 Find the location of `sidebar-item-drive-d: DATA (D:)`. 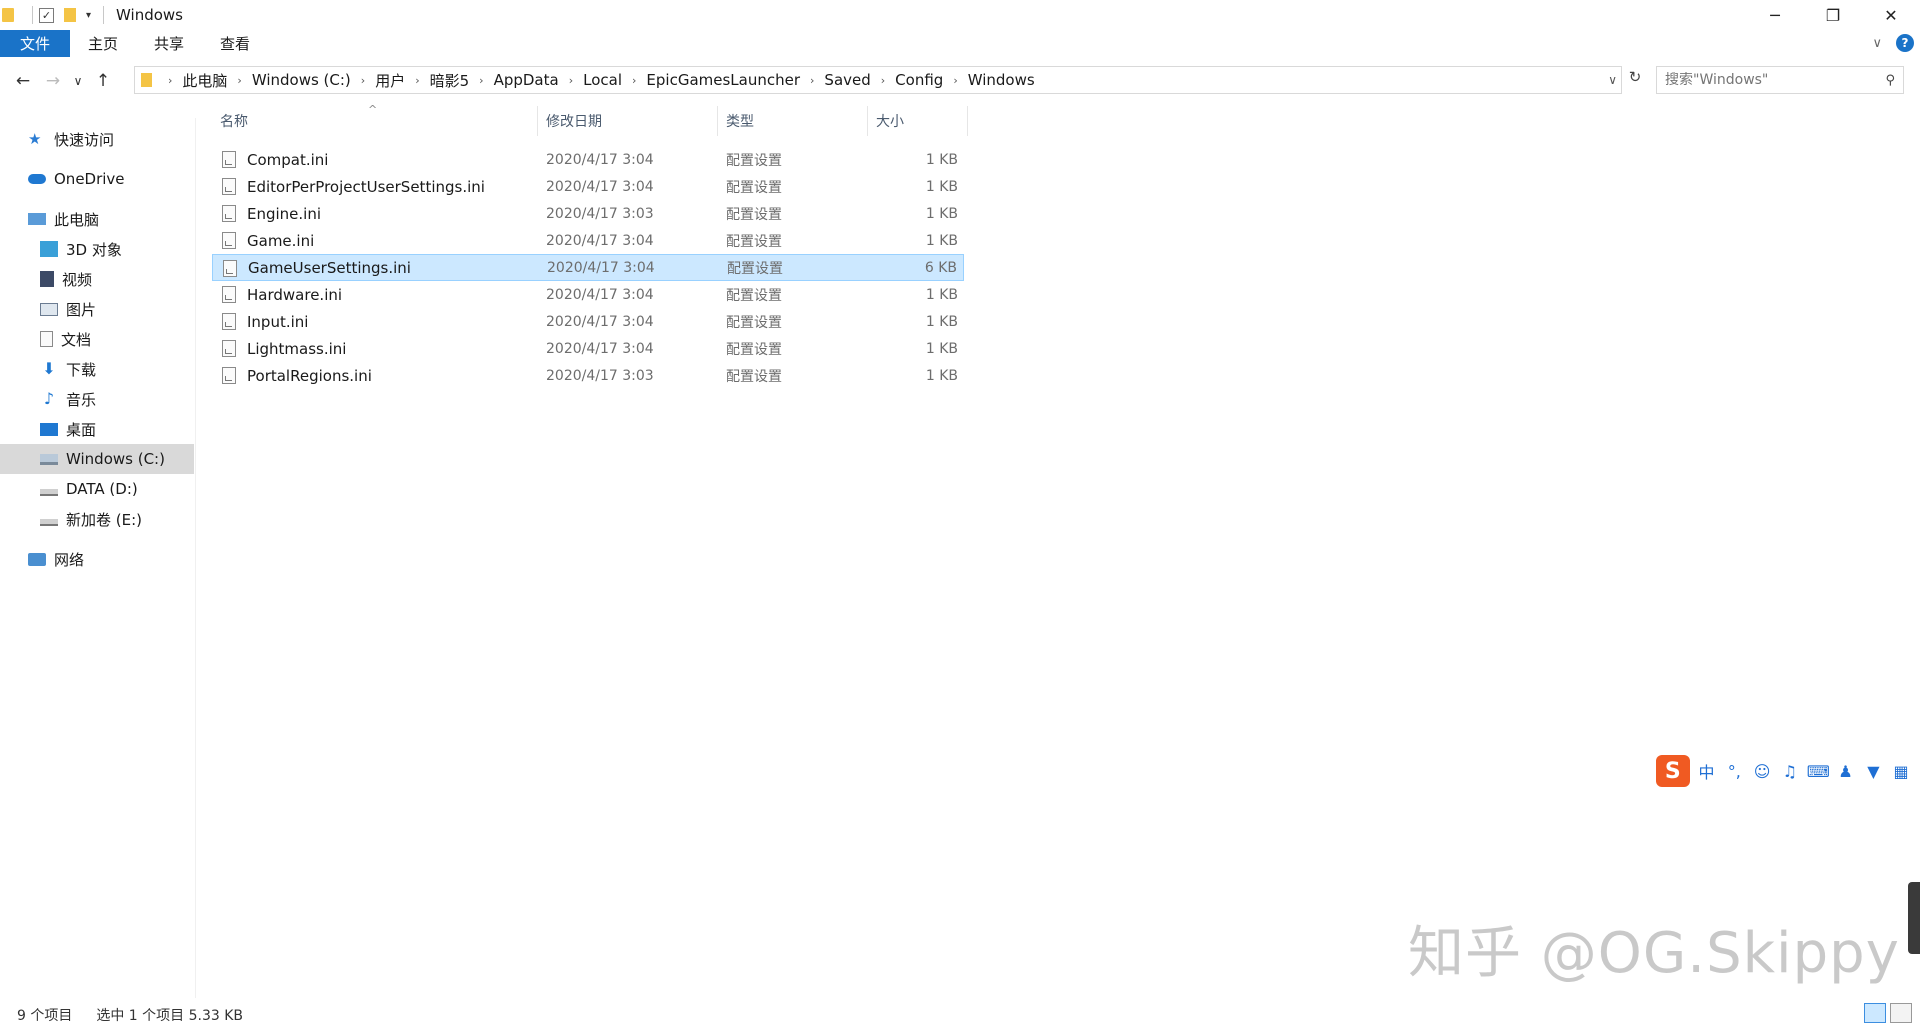

sidebar-item-drive-d: DATA (D:) is located at coordinates (89, 489).